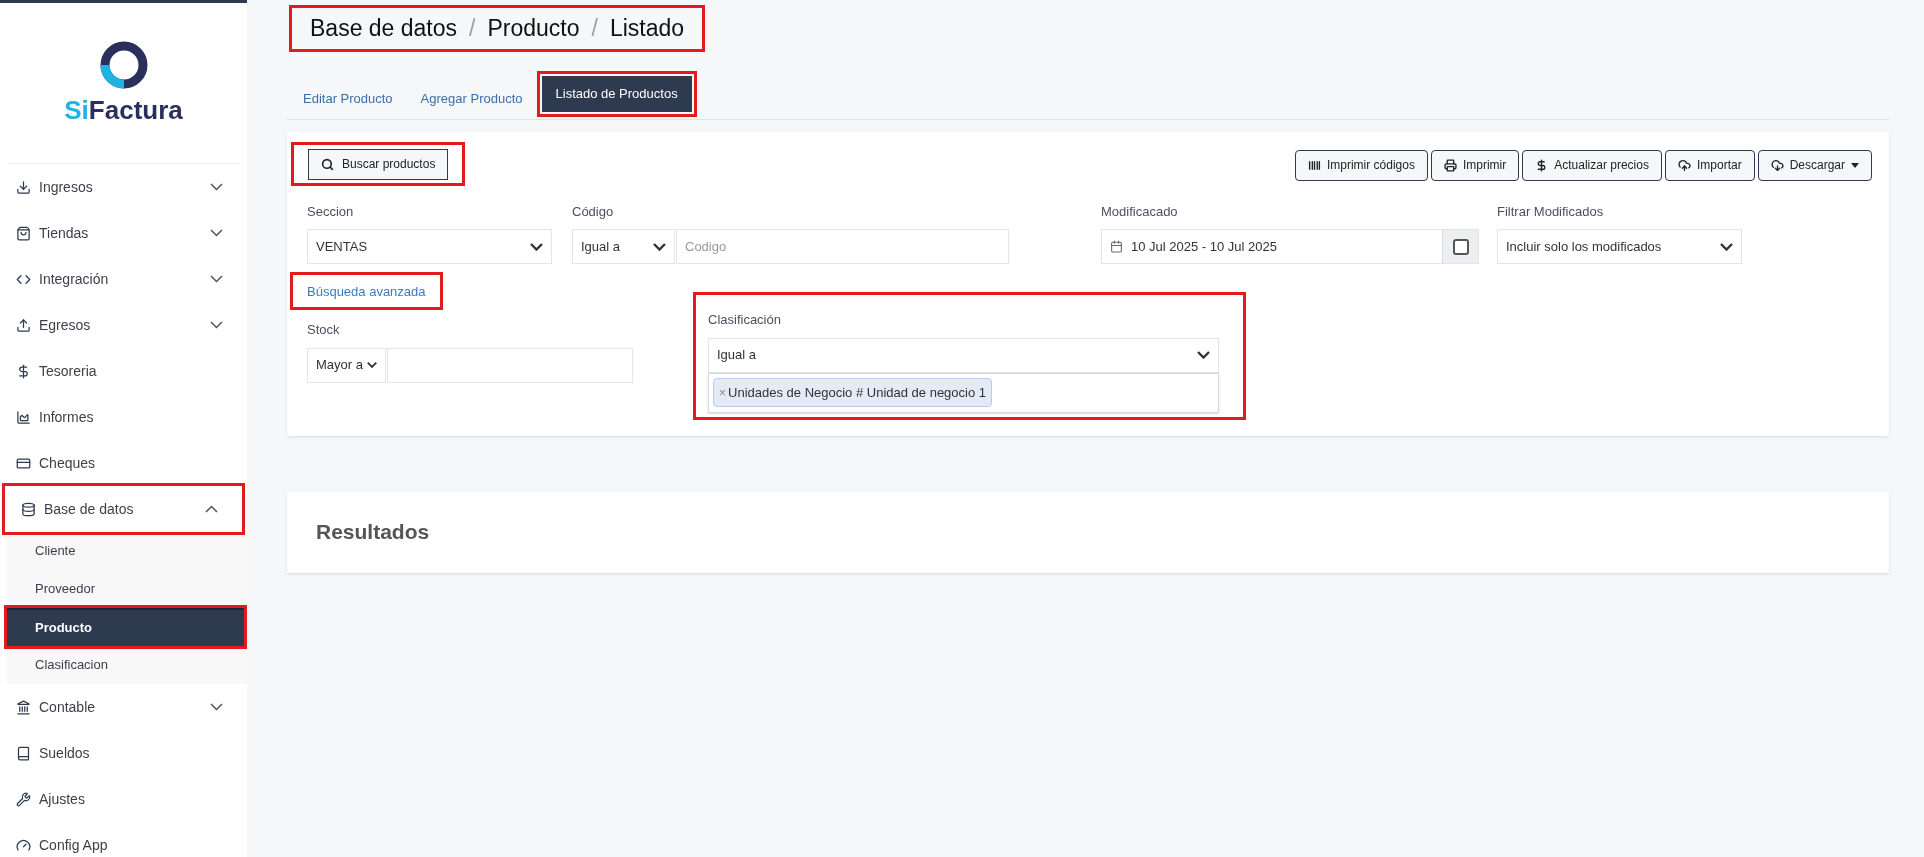  I want to click on sidebar-item: Tiendas, so click(123, 233).